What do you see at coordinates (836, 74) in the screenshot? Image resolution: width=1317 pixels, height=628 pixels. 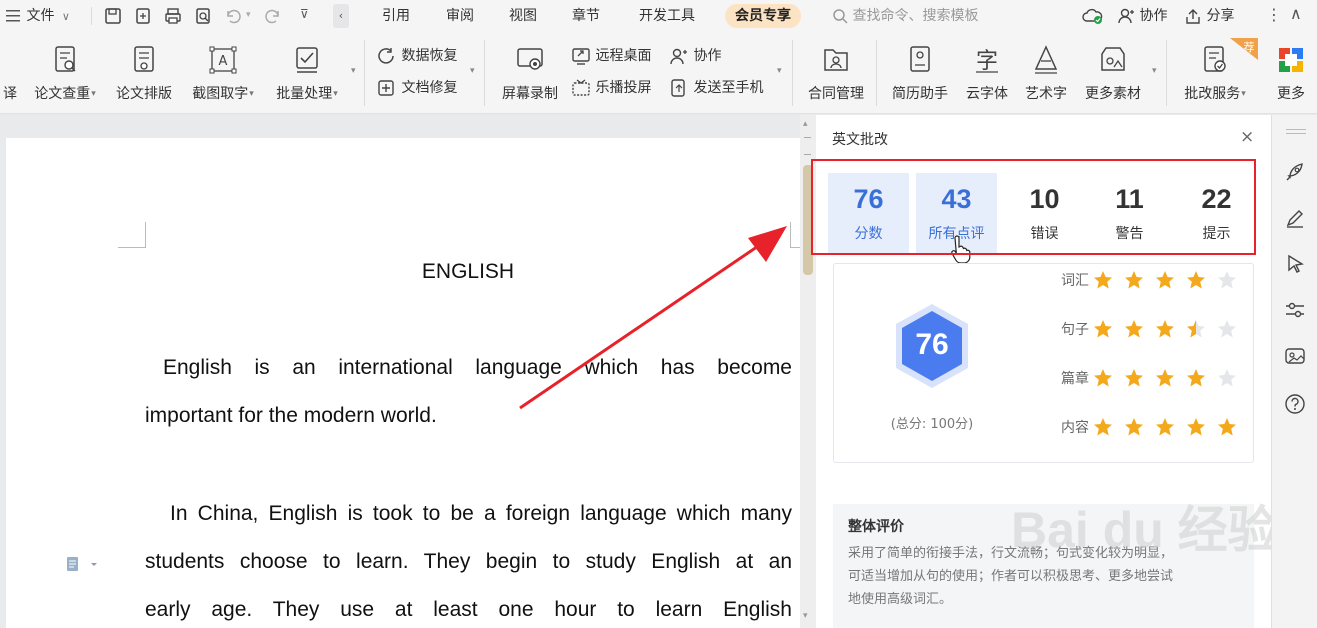 I see `contract-manage-button: 合同管理` at bounding box center [836, 74].